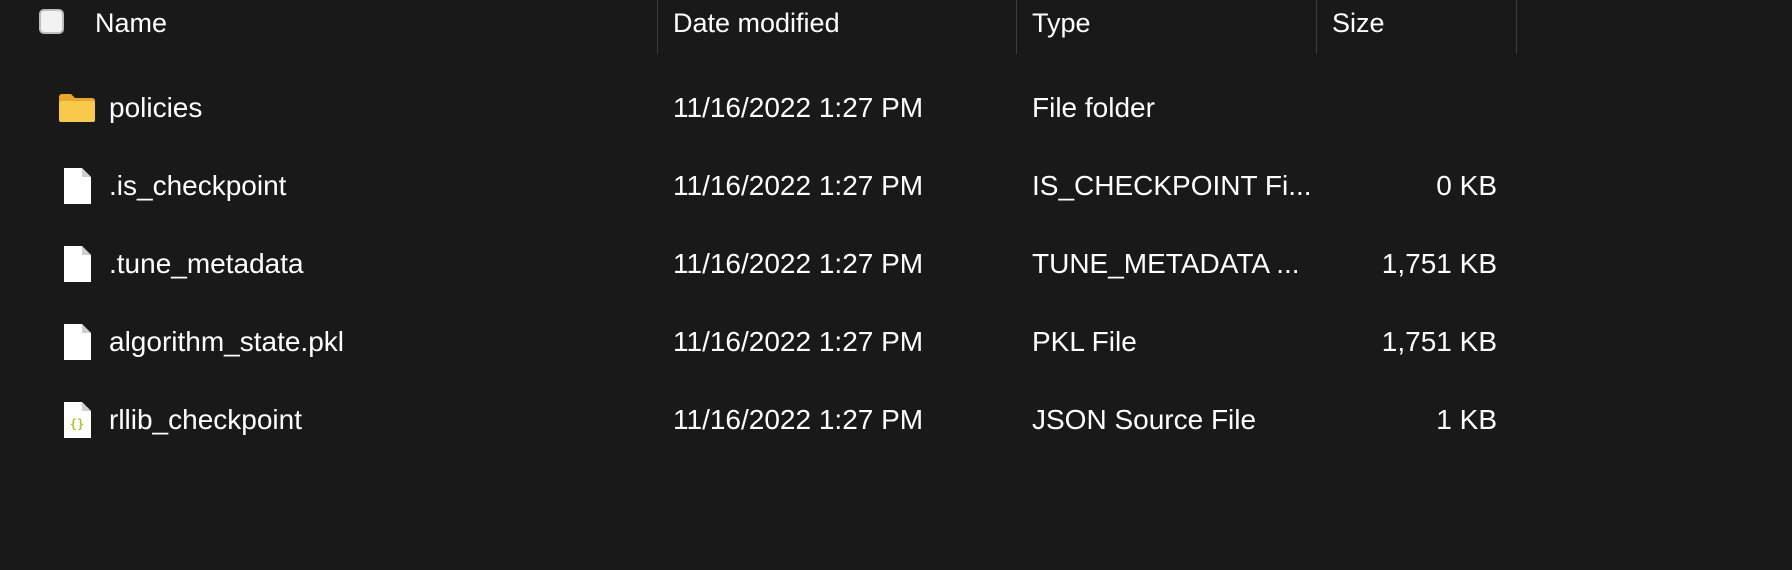 Image resolution: width=1792 pixels, height=570 pixels. Describe the element at coordinates (227, 341) in the screenshot. I see `file-name: algorithm_state.pkl` at that location.